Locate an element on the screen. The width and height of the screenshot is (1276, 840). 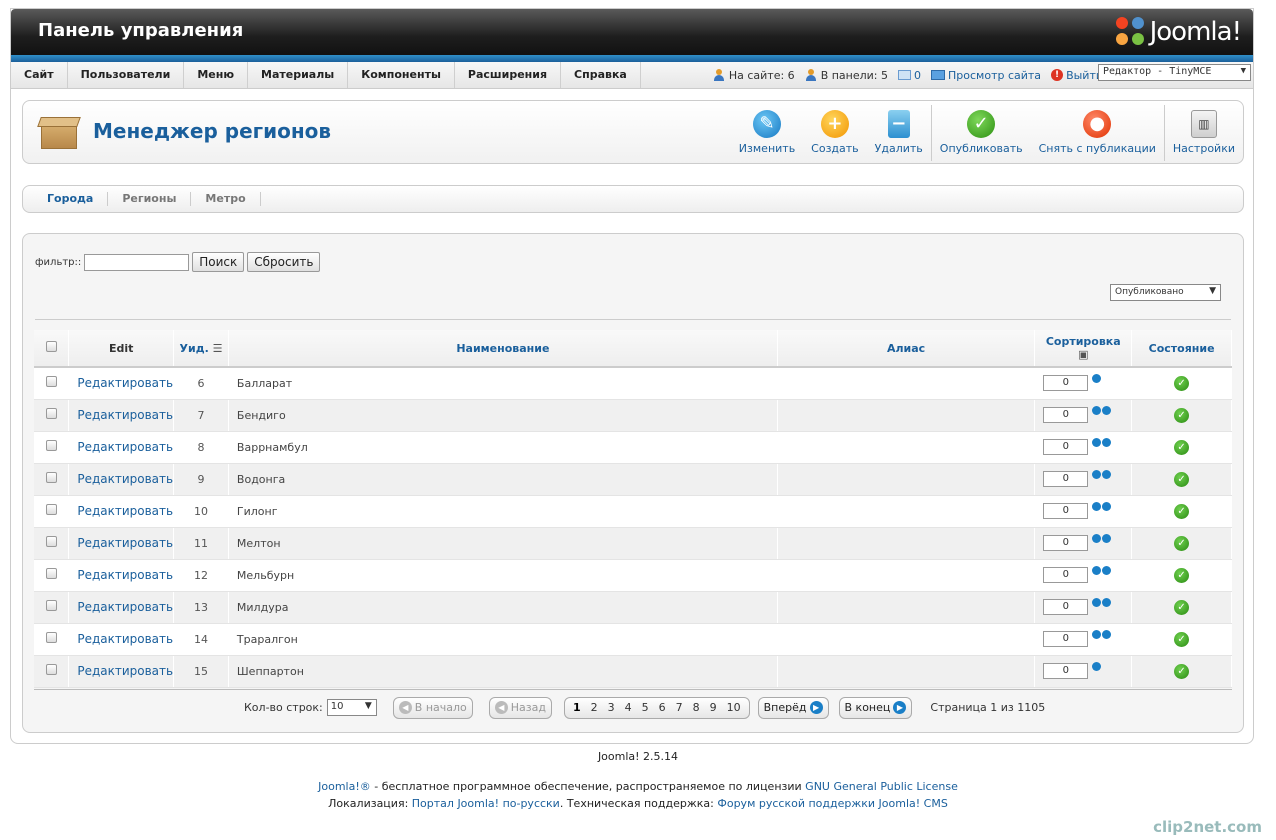
page-number: 8 is located at coordinates (696, 707).